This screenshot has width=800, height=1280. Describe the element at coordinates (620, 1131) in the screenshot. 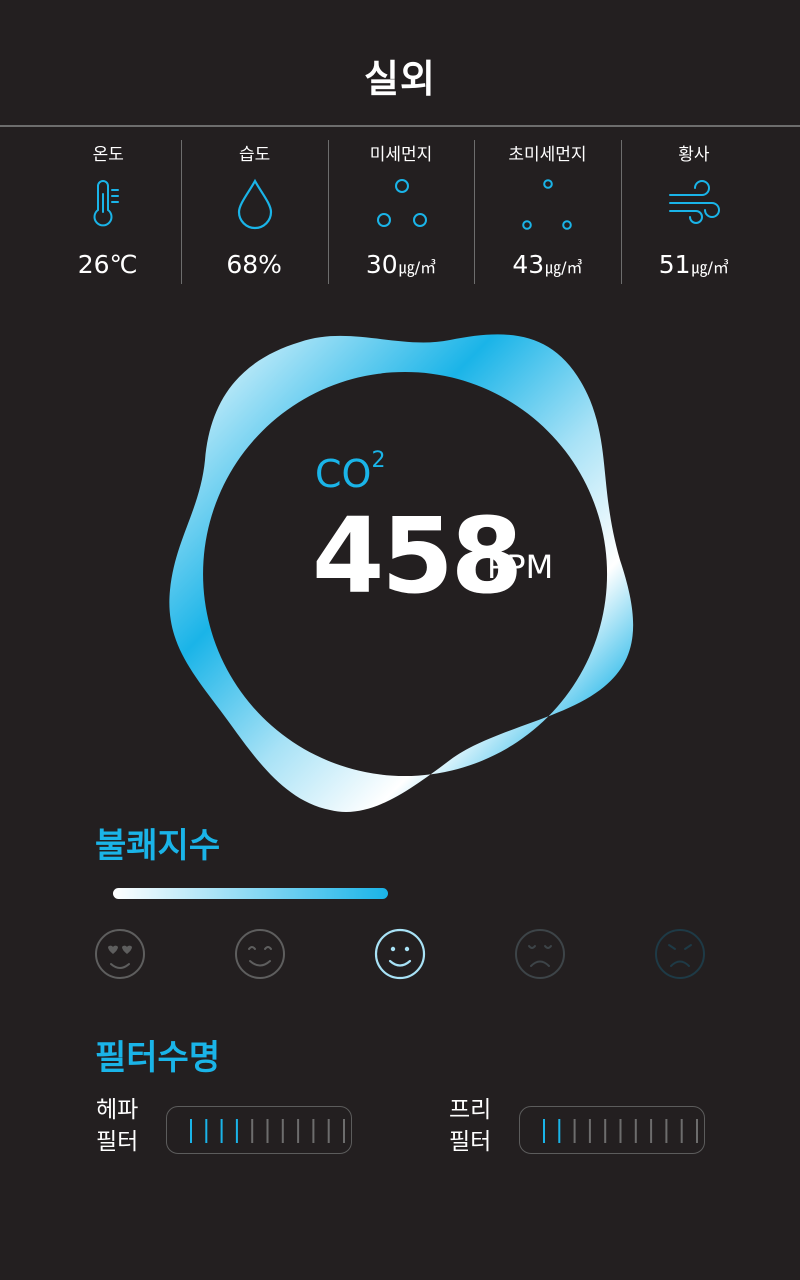

I see `pre-filter-segments` at that location.